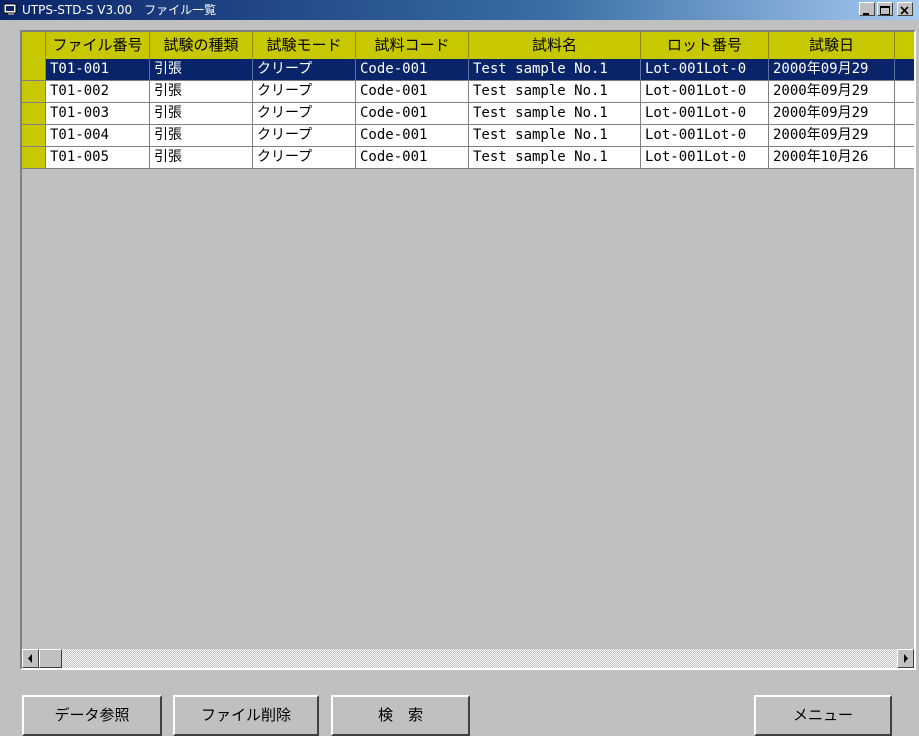 The image size is (919, 736). Describe the element at coordinates (823, 715) in the screenshot. I see `menu-button: メニュー` at that location.